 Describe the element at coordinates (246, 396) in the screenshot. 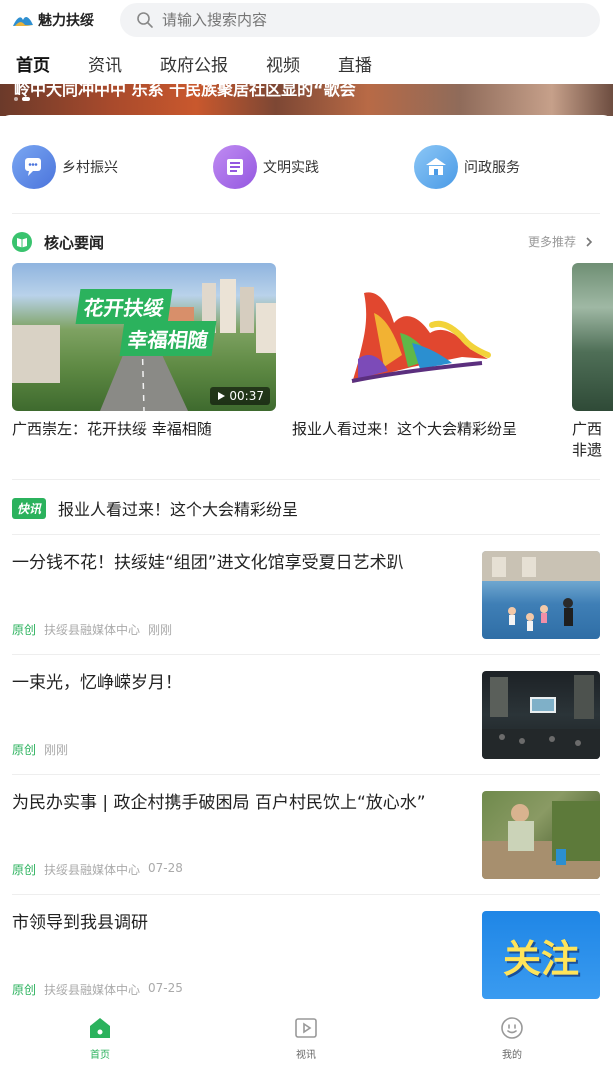

I see `duration-text: 00:37` at that location.